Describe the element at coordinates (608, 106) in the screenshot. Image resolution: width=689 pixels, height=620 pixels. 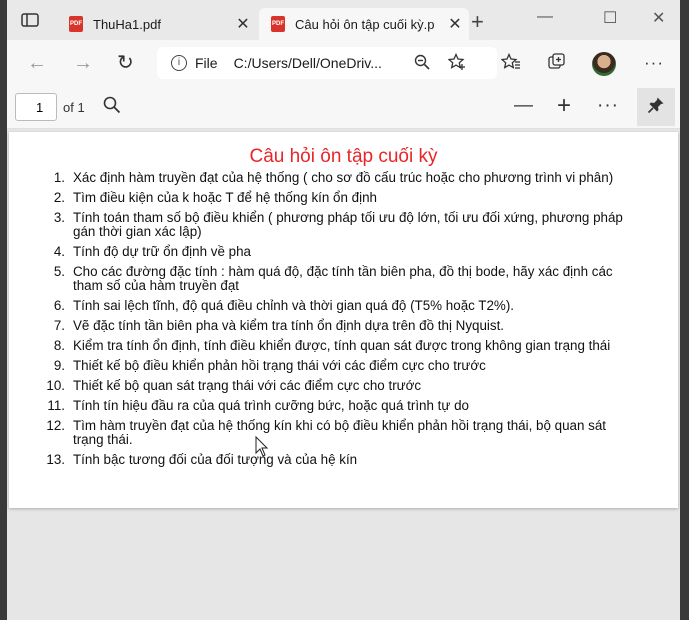
I see `more-tools-icon: ···` at that location.